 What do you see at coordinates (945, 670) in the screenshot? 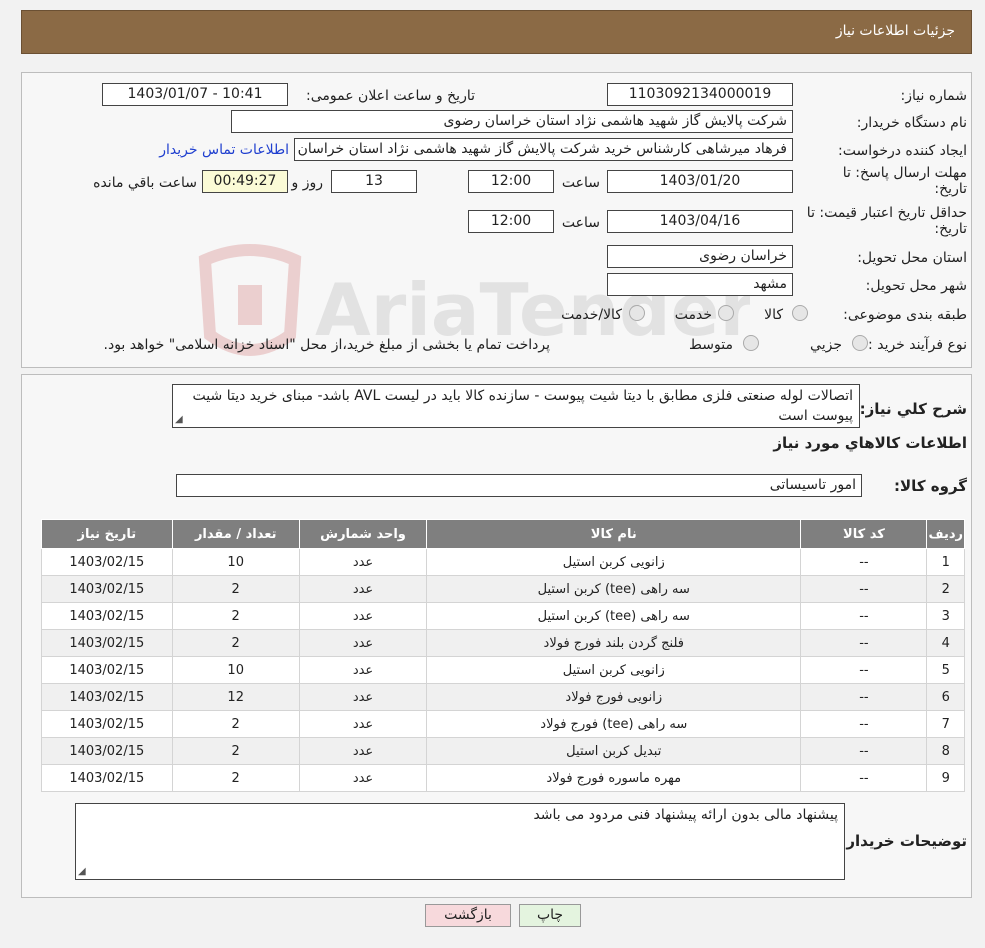
I see `cell-row-number: 5` at bounding box center [945, 670].